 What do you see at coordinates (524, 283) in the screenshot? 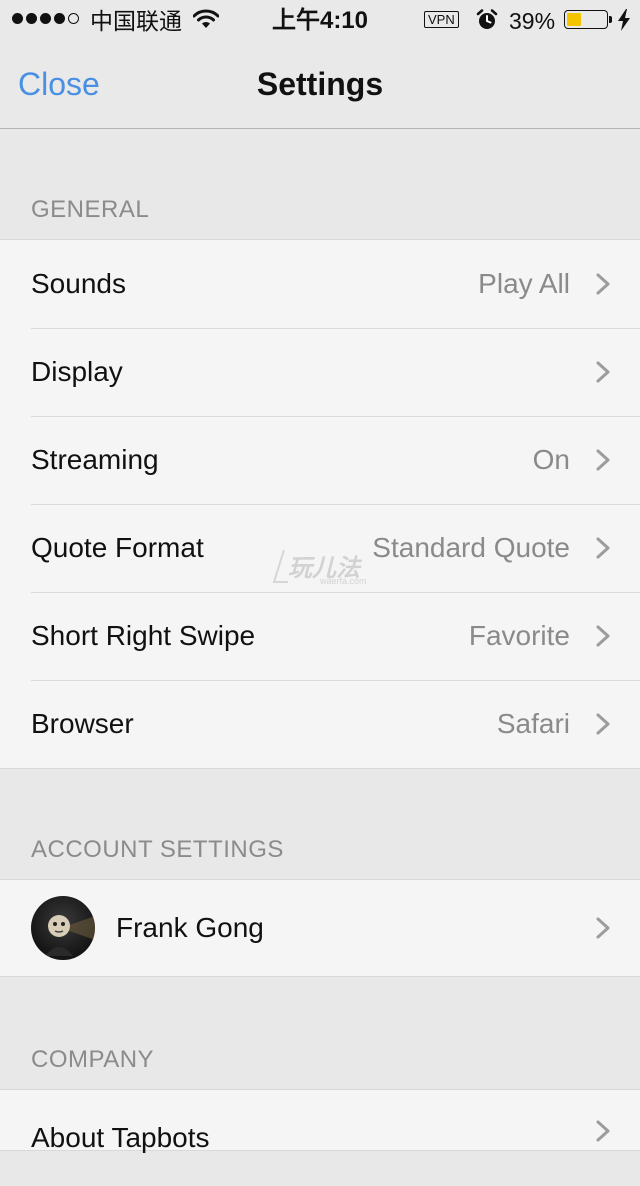
I see `row-value: Play All` at bounding box center [524, 283].